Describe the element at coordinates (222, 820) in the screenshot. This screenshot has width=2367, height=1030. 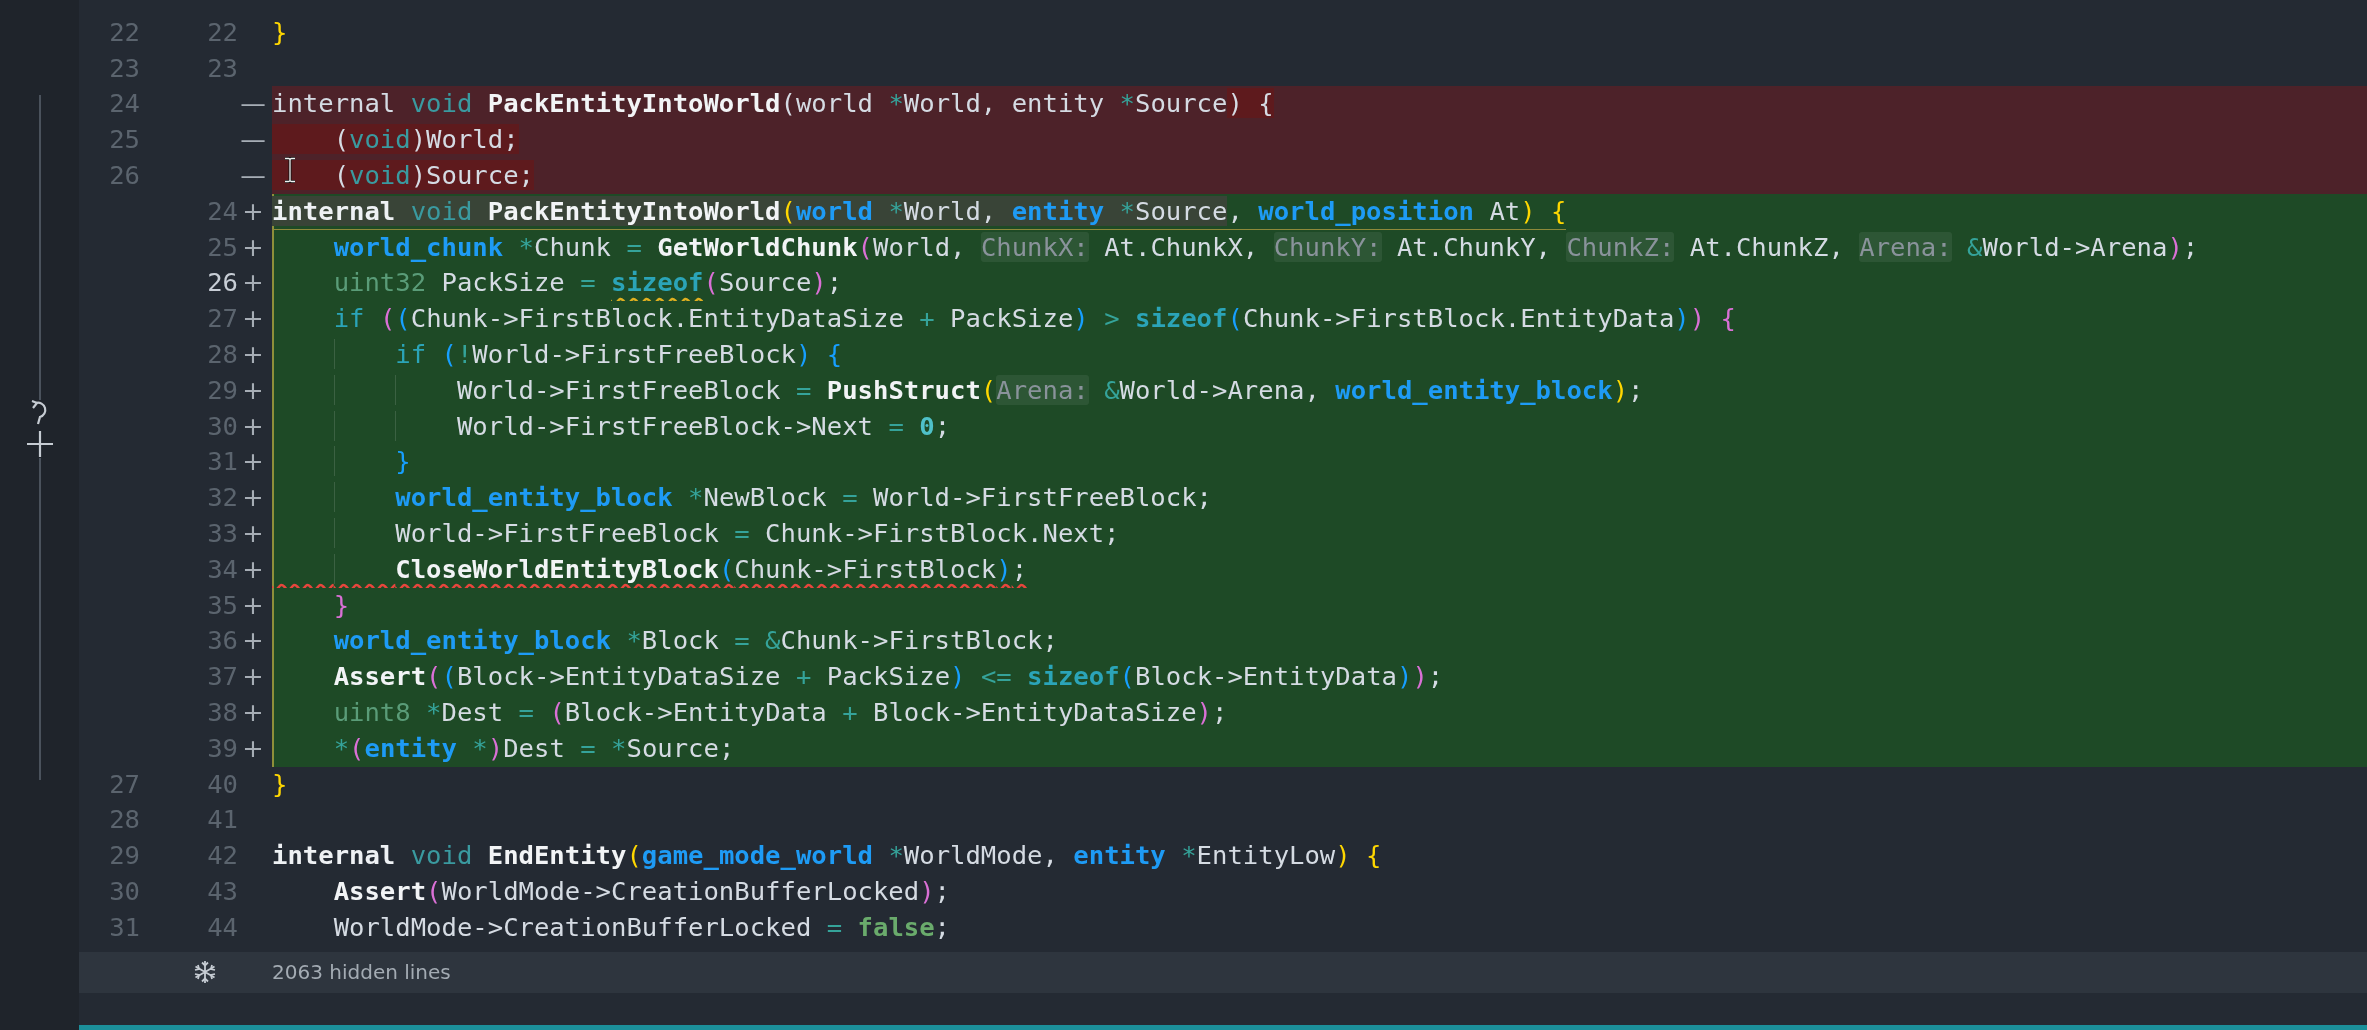
I see `line-number: 41` at that location.